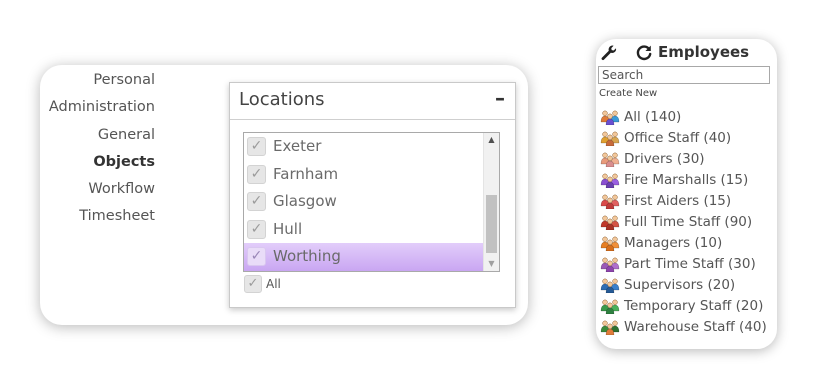 The width and height of the screenshot is (817, 390). What do you see at coordinates (678, 201) in the screenshot?
I see `group-label: First Aiders (15)` at bounding box center [678, 201].